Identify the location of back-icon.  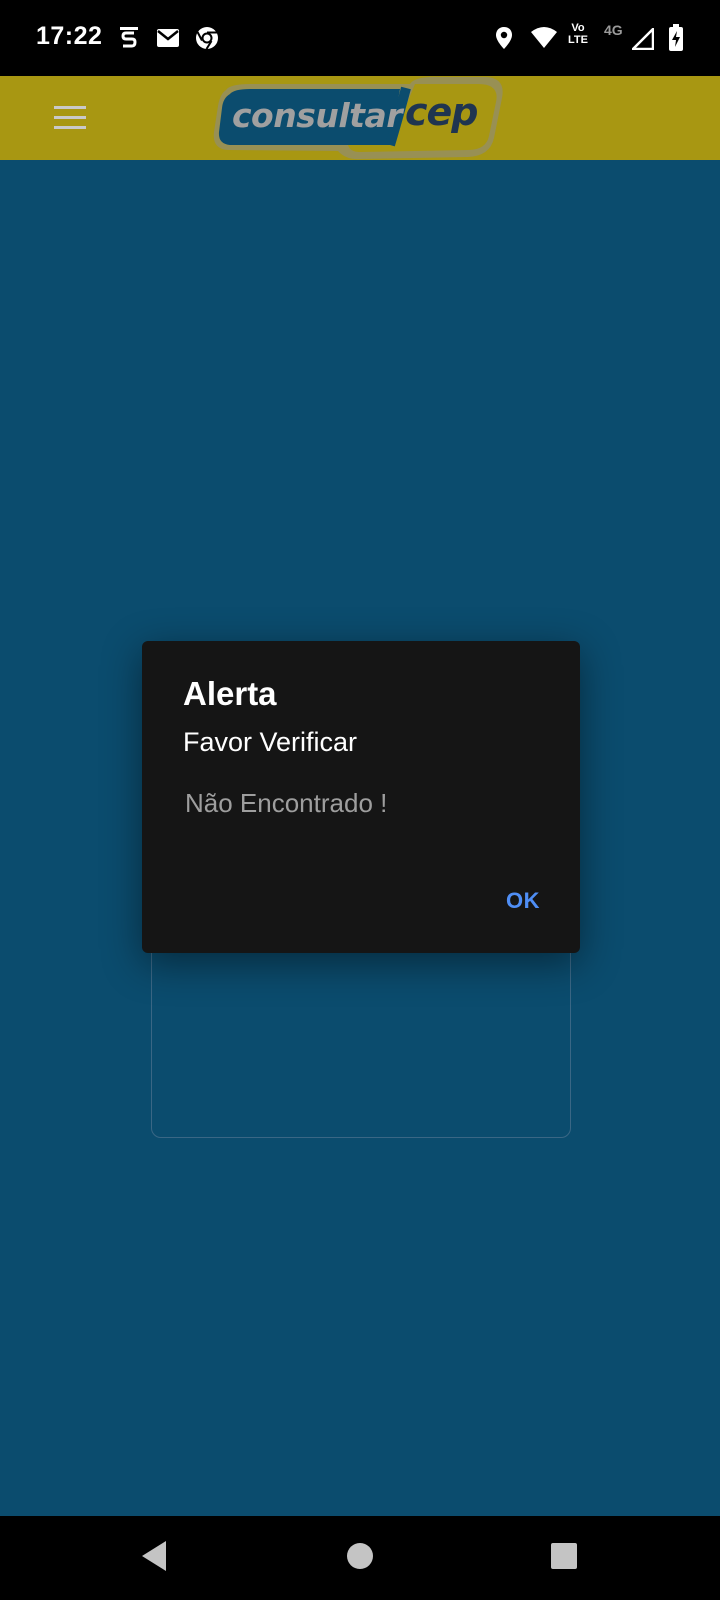
(154, 1556).